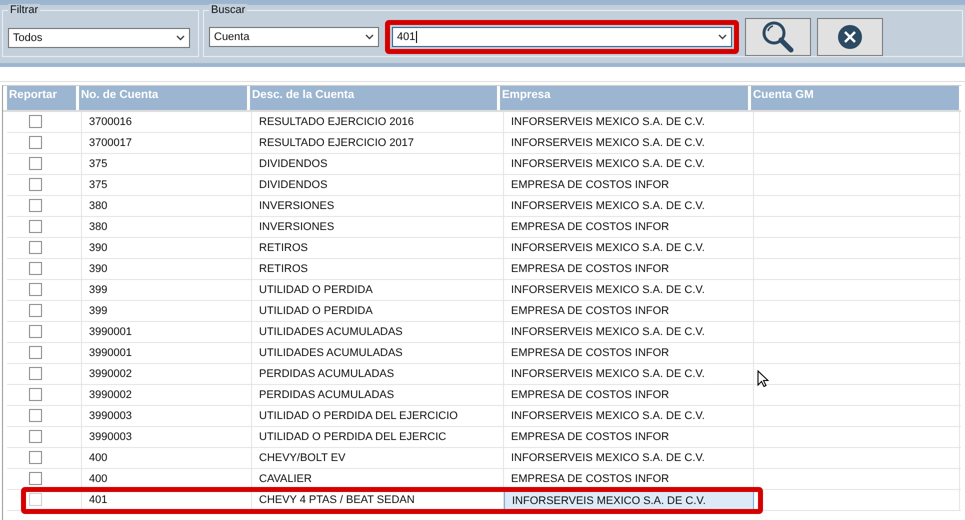  What do you see at coordinates (99, 38) in the screenshot?
I see `filter-dropdown: Todos` at bounding box center [99, 38].